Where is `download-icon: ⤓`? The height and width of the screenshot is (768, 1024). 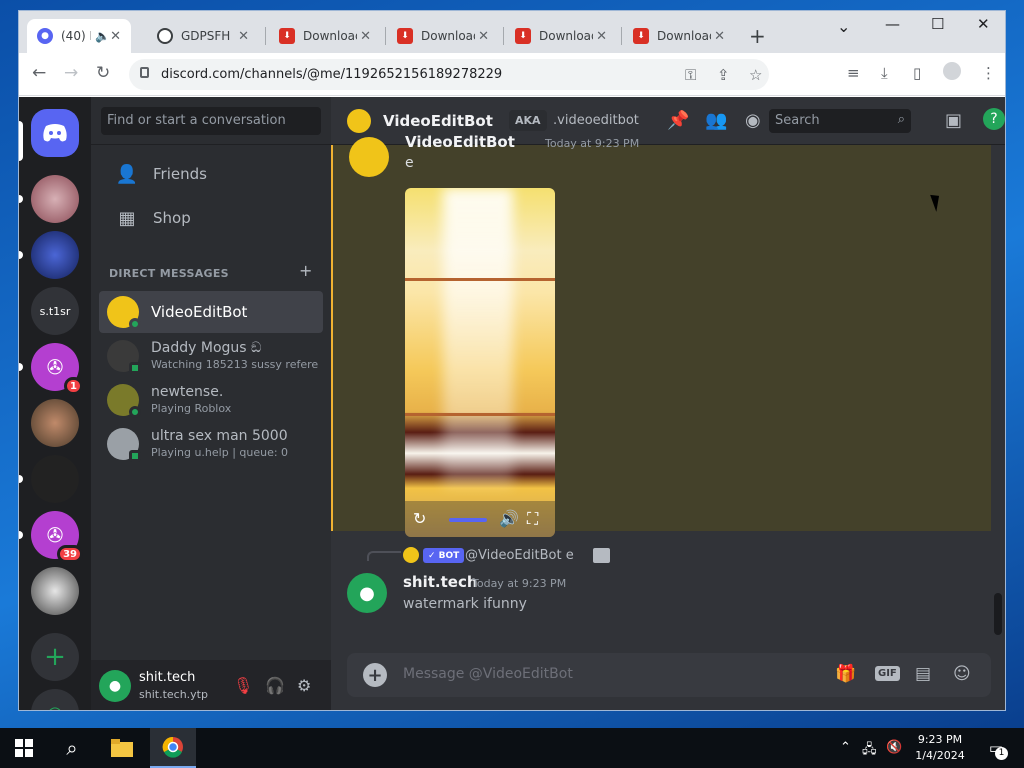 download-icon: ⤓ is located at coordinates (884, 73).